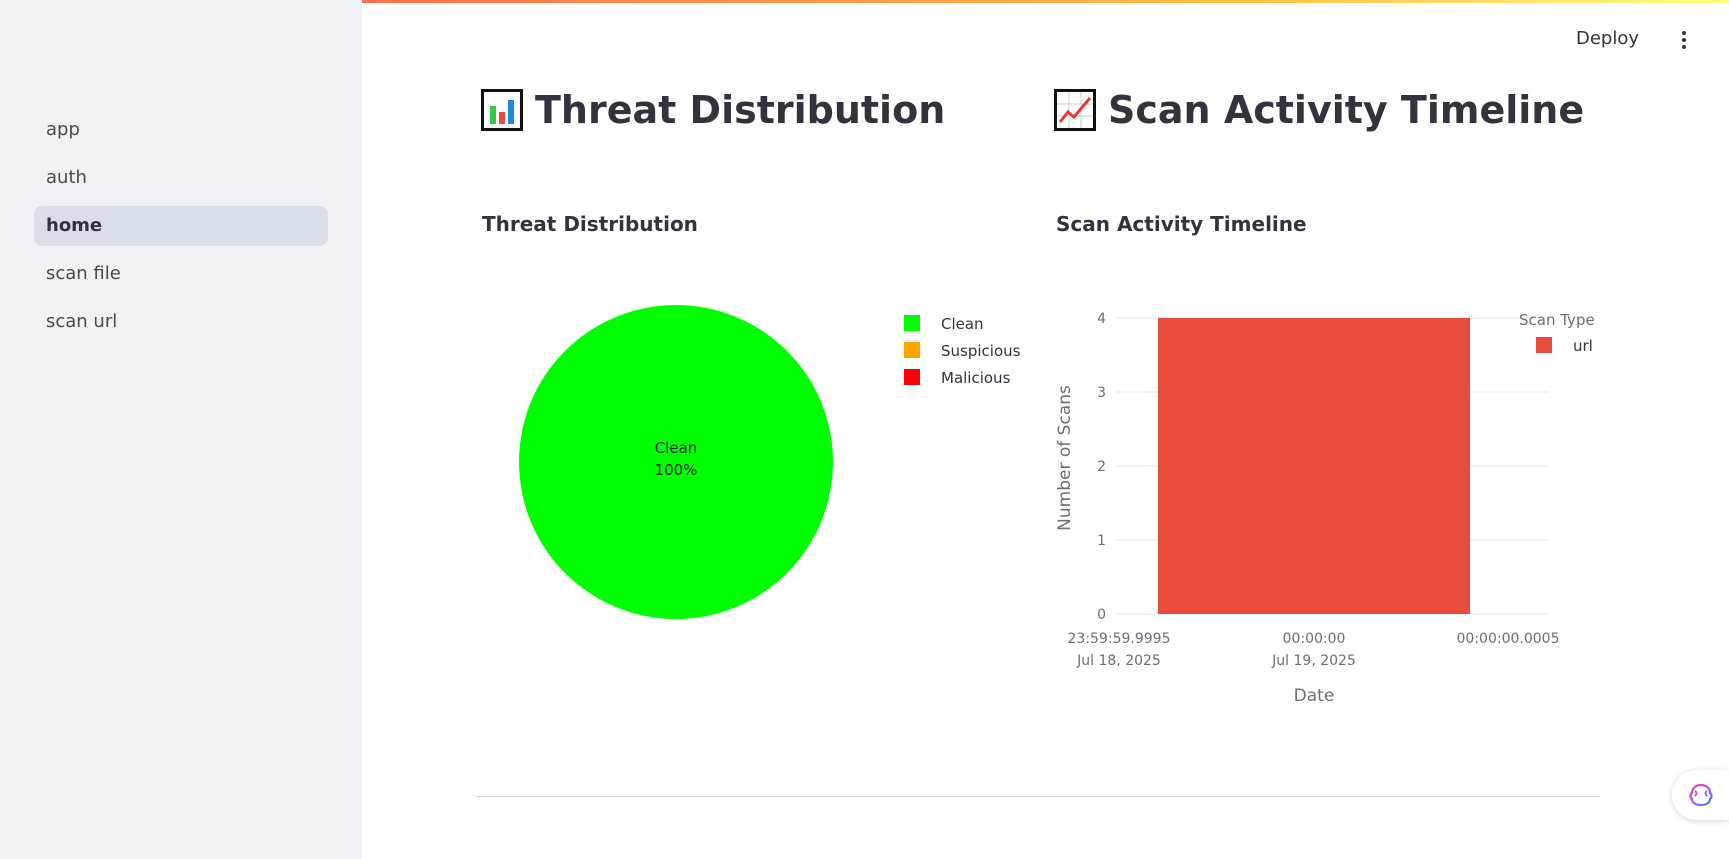  What do you see at coordinates (1181, 224) in the screenshot?
I see `bar-chart-title: Scan Activity Timeline` at bounding box center [1181, 224].